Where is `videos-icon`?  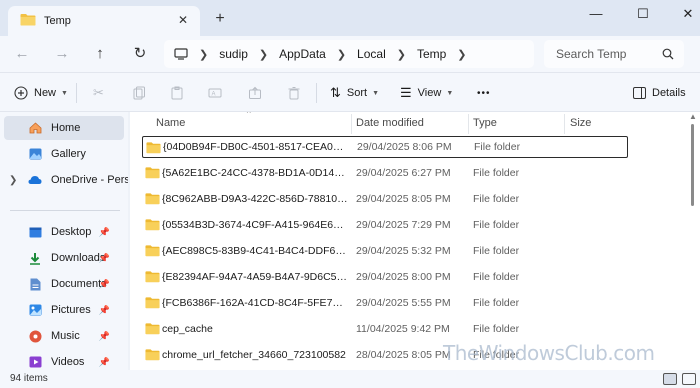
videos-icon is located at coordinates (35, 362).